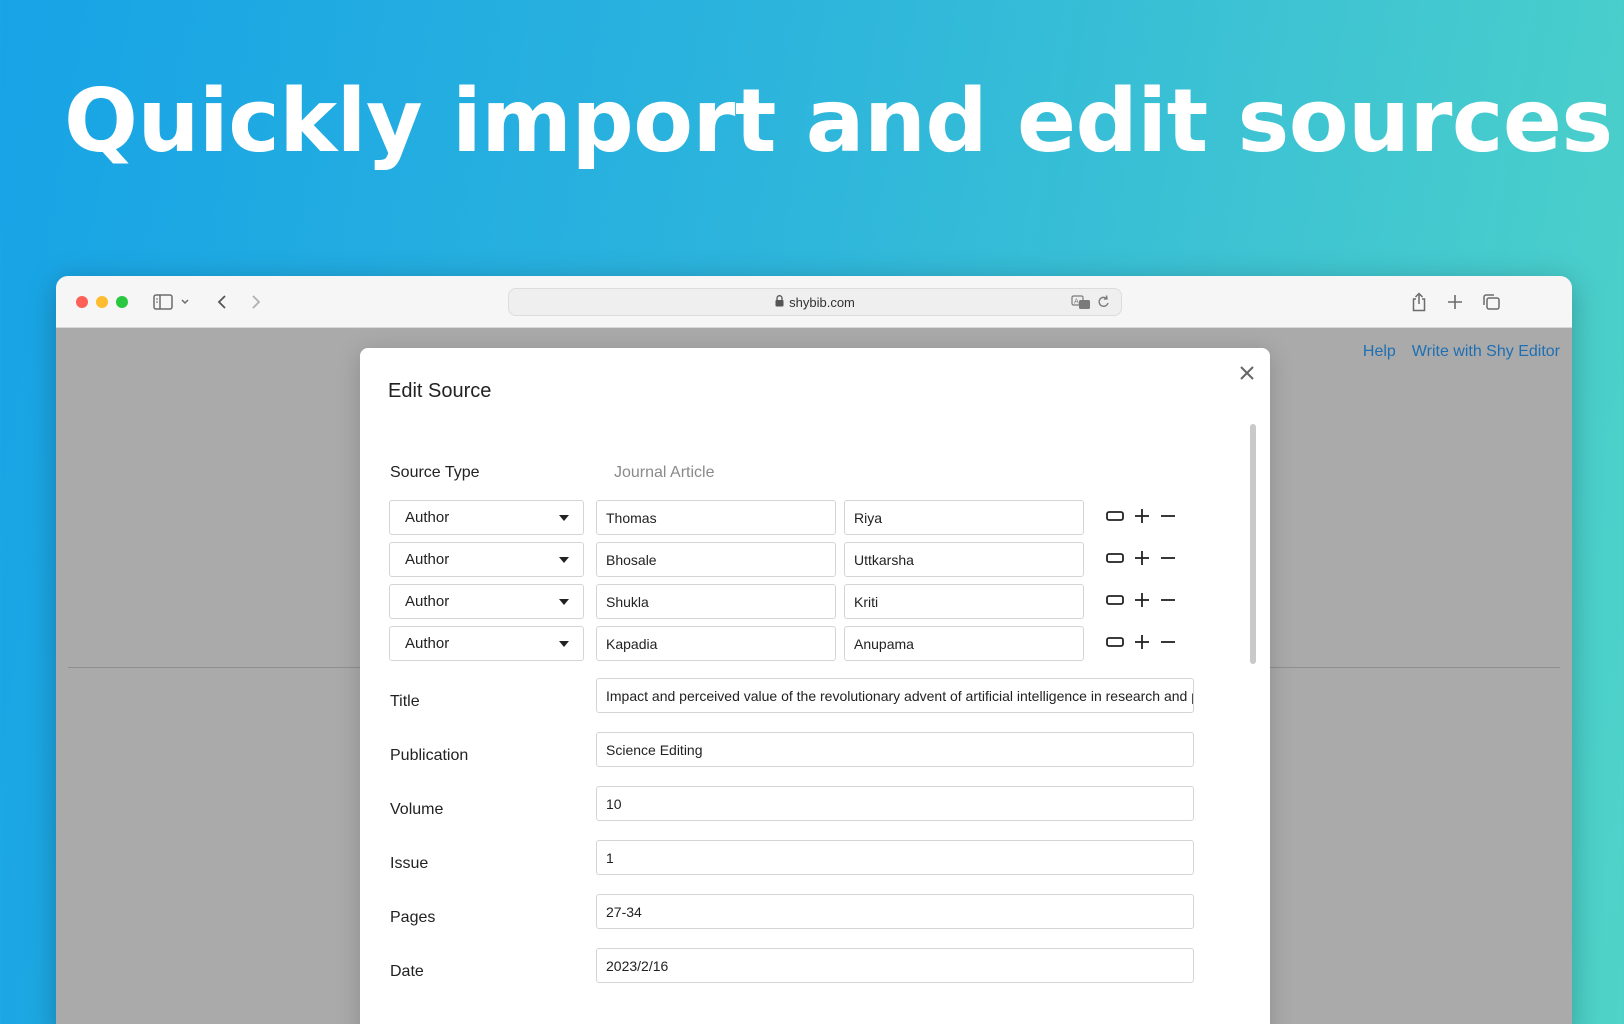  Describe the element at coordinates (838, 121) in the screenshot. I see `headline: Quickly import and edit sources` at that location.